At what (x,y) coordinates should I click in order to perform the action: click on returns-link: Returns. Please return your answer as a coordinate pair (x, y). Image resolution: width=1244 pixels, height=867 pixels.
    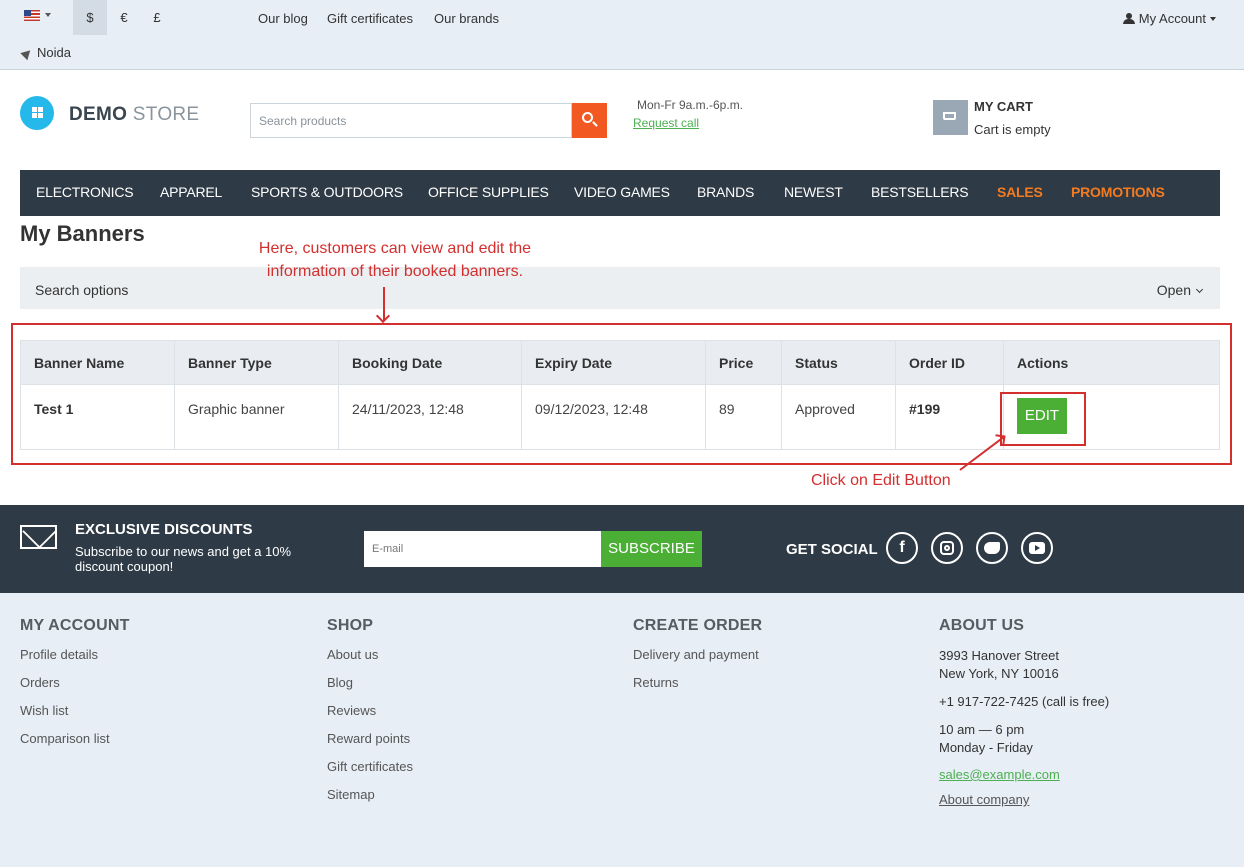
    Looking at the image, I should click on (697, 689).